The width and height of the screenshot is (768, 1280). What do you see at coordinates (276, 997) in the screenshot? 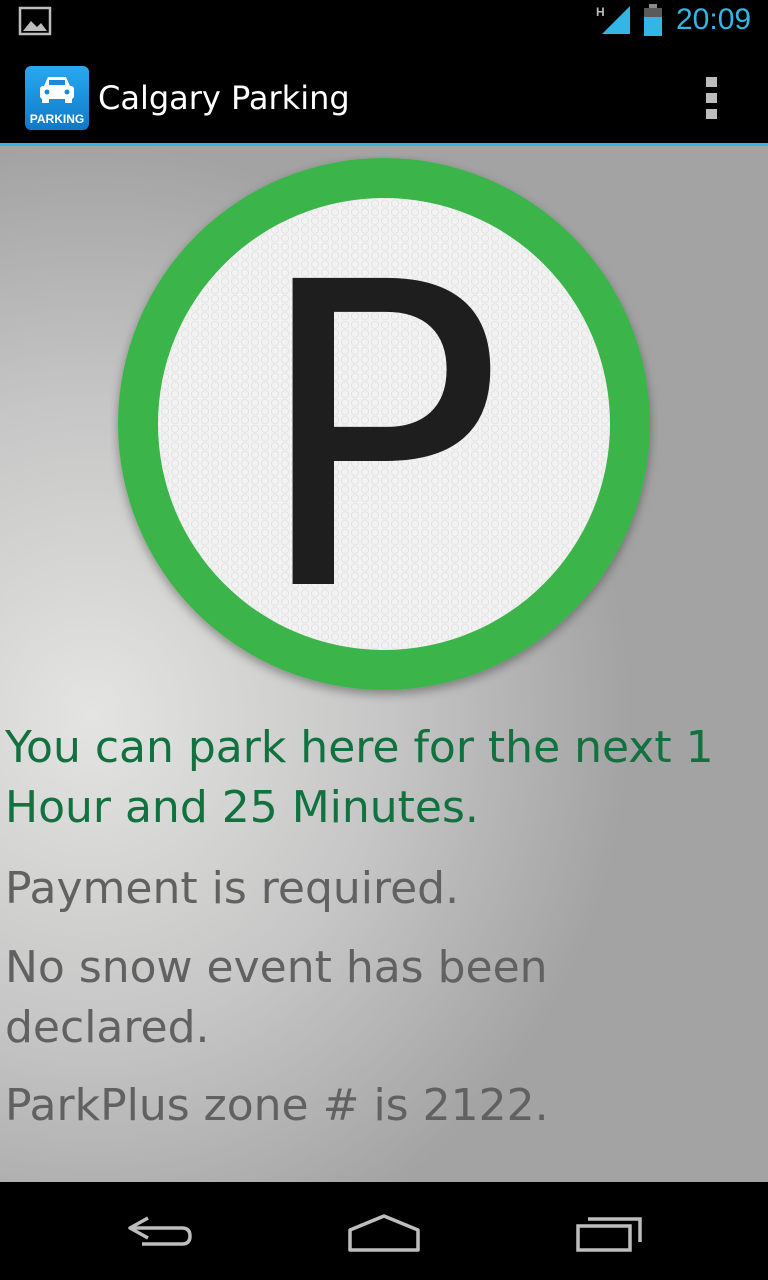
I see `snow-event-message: No snow event has been declared.` at bounding box center [276, 997].